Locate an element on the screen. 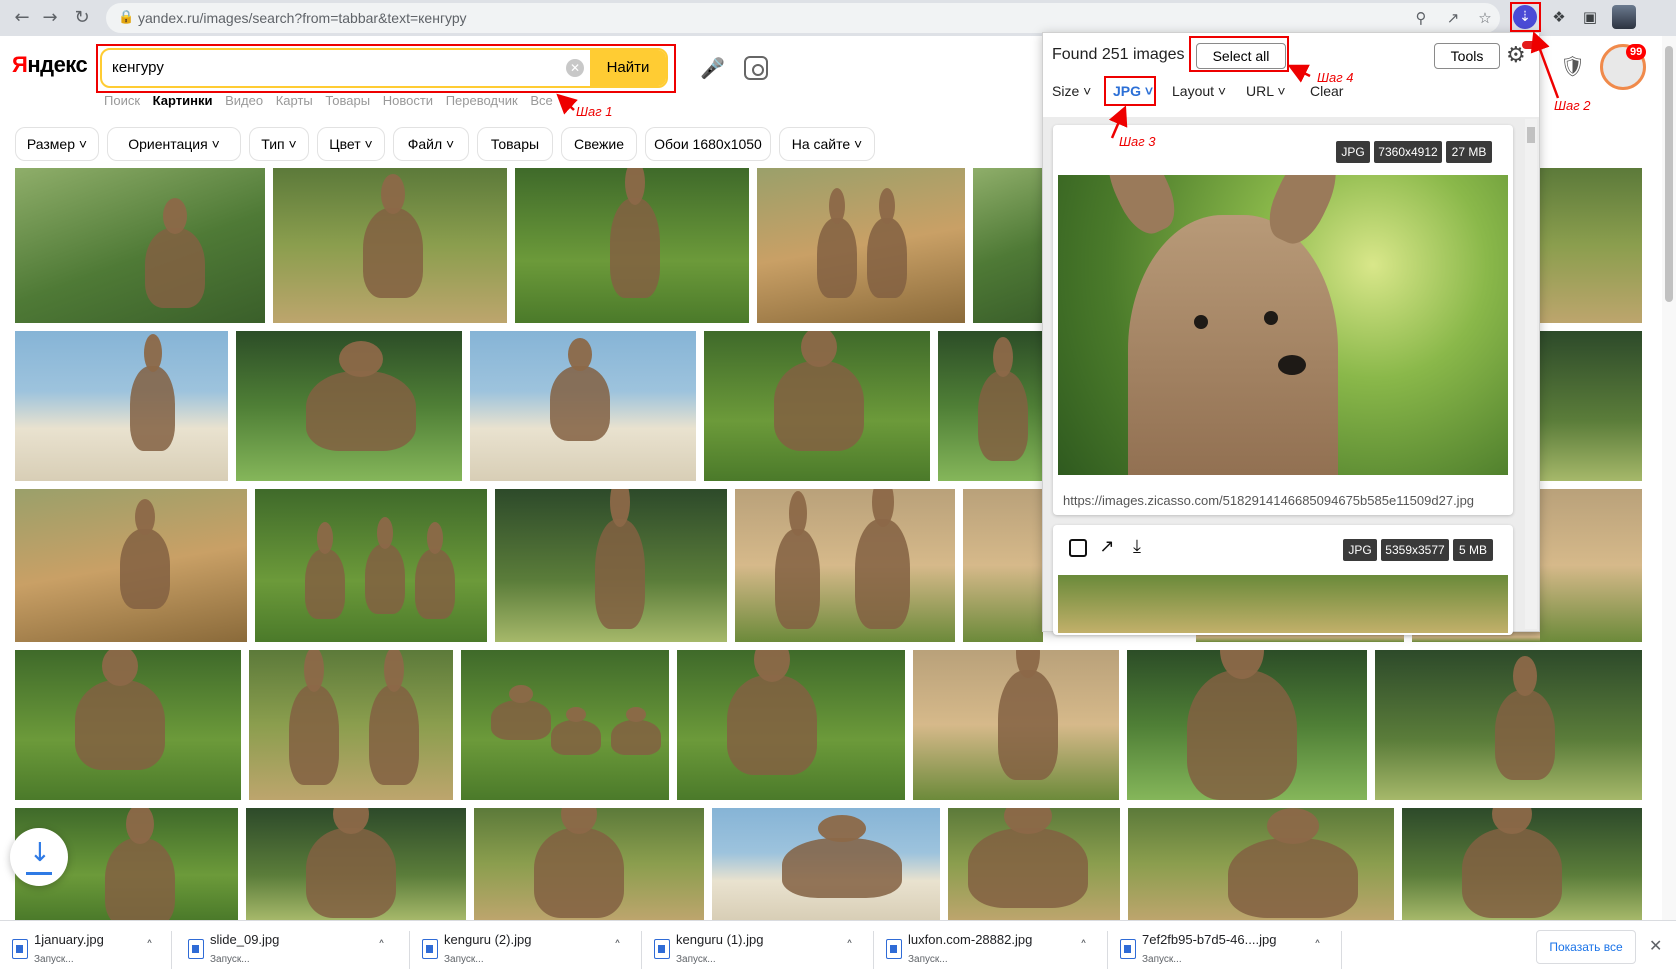 Image resolution: width=1676 pixels, height=978 pixels. service-all: Все is located at coordinates (541, 100).